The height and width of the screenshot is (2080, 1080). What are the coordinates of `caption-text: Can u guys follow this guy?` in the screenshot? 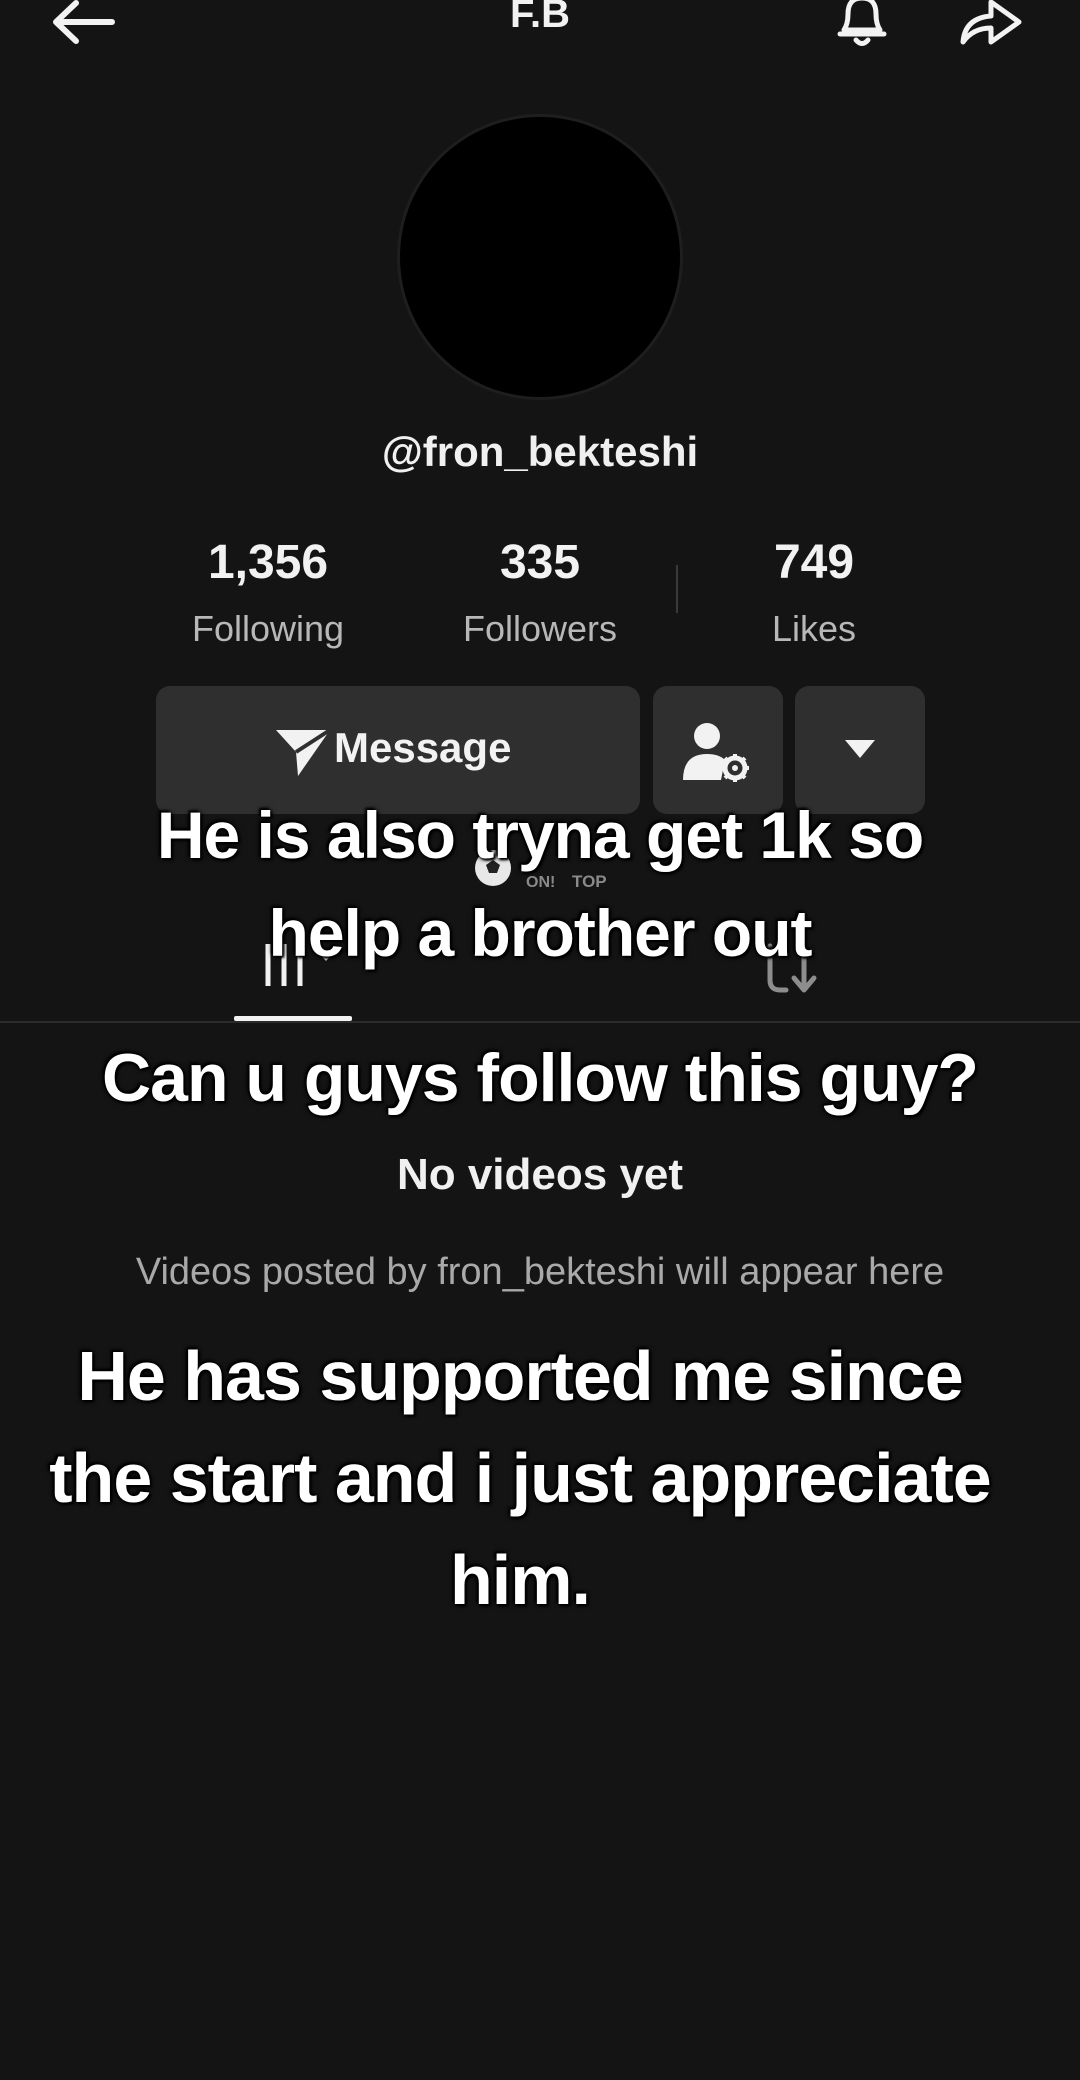 It's located at (540, 1078).